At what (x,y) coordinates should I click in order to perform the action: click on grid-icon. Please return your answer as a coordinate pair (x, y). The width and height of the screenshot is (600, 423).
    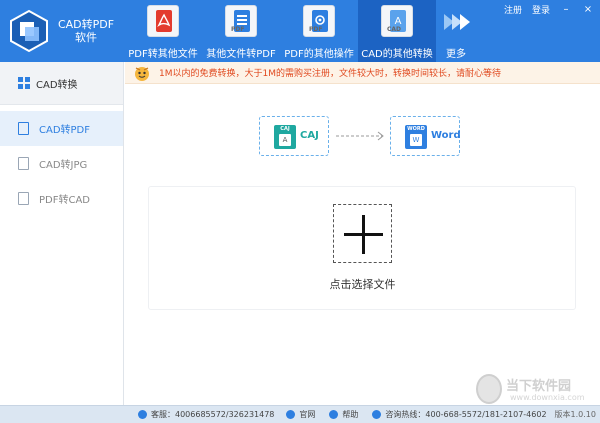
    Looking at the image, I should click on (24, 83).